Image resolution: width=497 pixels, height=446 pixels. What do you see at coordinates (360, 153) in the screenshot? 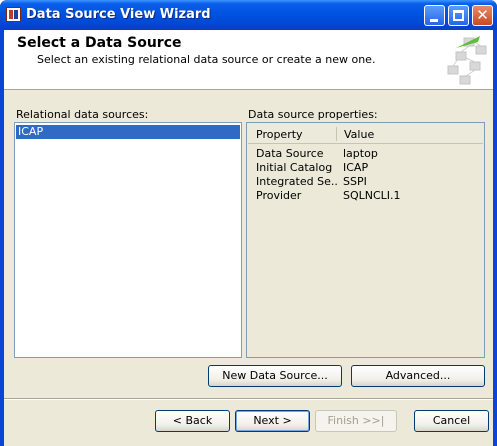
I see `property-value: laptop` at bounding box center [360, 153].